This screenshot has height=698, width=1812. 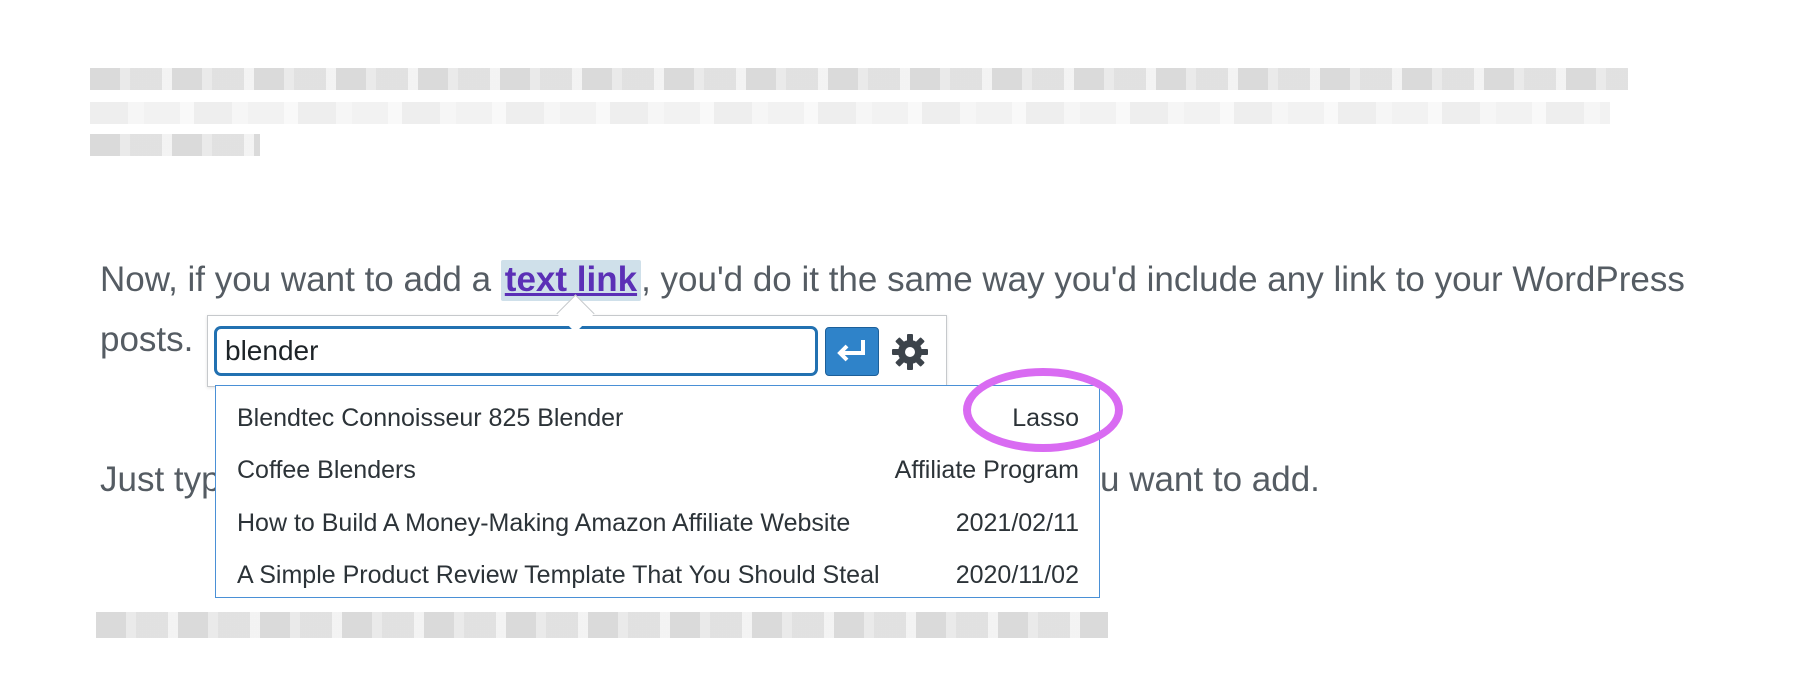 I want to click on link-url-input, so click(x=516, y=351).